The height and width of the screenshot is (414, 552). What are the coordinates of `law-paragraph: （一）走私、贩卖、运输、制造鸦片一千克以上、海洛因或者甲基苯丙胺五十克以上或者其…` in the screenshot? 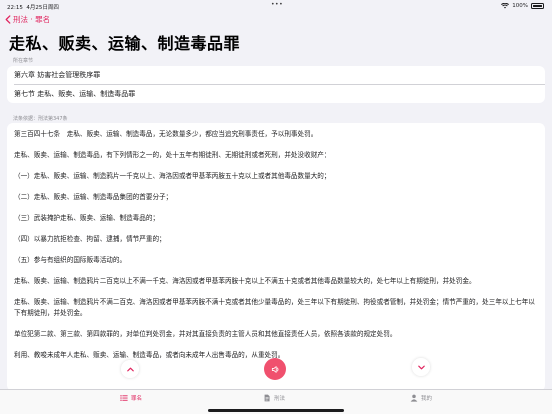 It's located at (172, 176).